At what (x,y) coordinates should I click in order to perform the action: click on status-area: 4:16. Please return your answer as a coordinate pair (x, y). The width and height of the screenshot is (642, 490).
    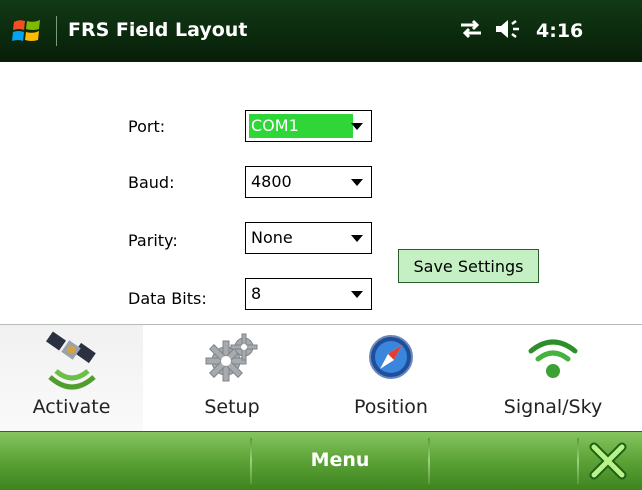
    Looking at the image, I should click on (520, 31).